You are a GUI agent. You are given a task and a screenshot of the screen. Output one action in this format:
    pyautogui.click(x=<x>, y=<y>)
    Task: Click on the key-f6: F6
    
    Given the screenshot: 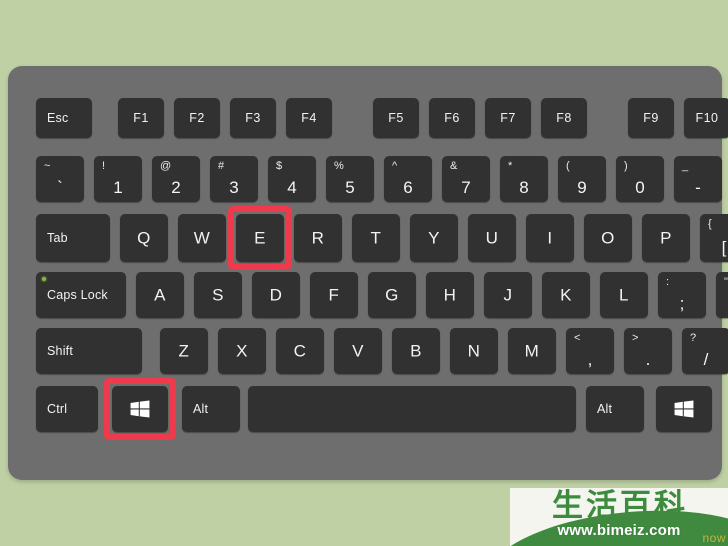 What is the action you would take?
    pyautogui.click(x=452, y=118)
    